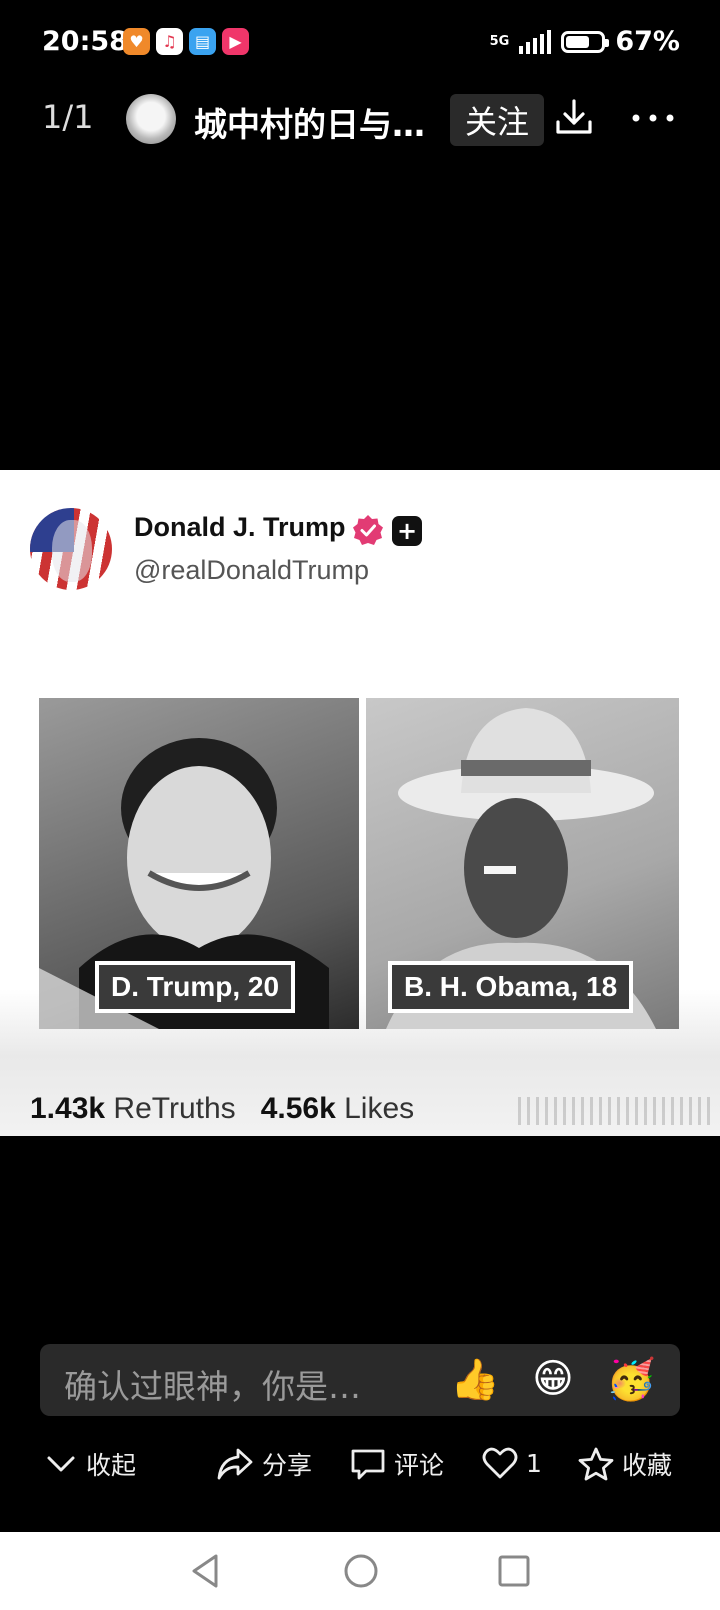 The image size is (720, 1610). I want to click on status-indicators: 5G 67%, so click(585, 41).